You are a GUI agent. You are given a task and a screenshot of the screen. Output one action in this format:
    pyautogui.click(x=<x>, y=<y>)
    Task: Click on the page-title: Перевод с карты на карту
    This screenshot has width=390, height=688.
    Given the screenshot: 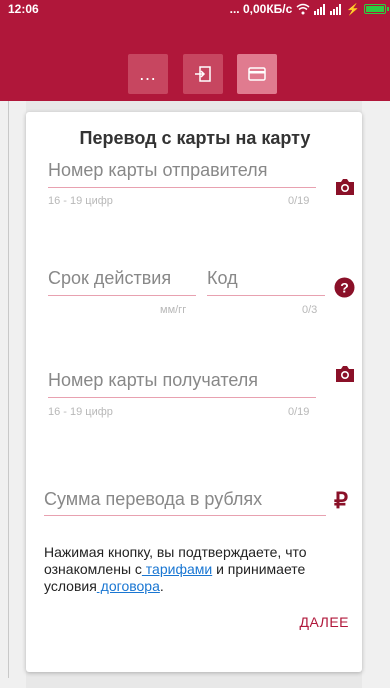 What is the action you would take?
    pyautogui.click(x=195, y=138)
    